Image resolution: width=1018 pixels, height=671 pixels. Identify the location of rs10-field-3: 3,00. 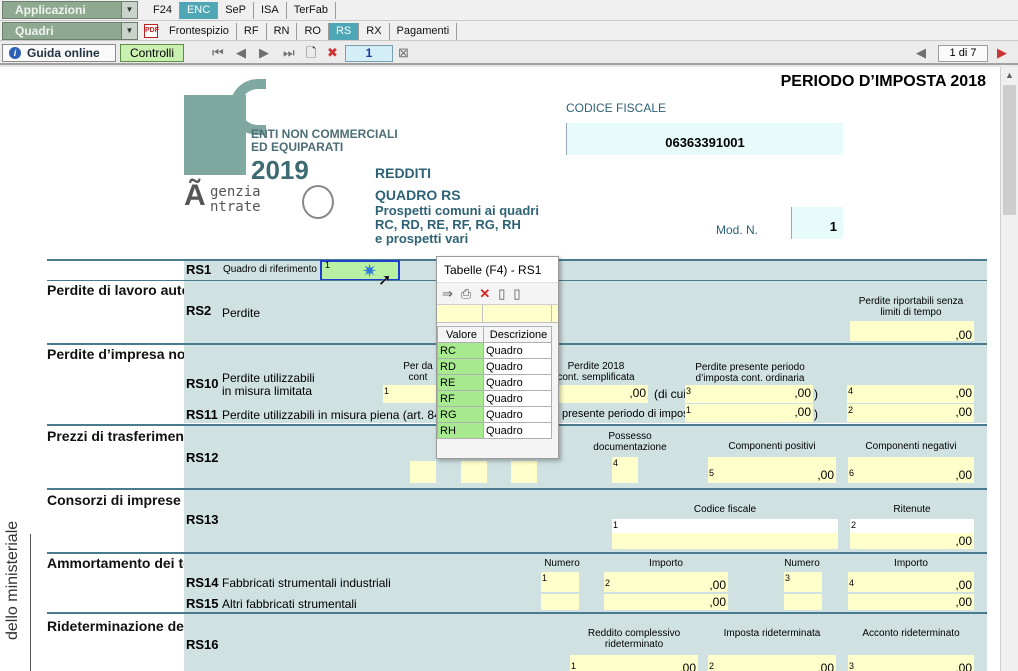
(749, 394).